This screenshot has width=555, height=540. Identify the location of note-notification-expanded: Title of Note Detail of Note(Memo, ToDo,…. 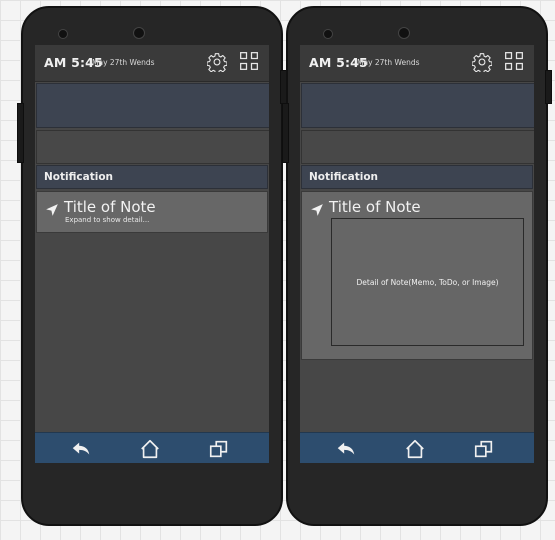
(417, 275).